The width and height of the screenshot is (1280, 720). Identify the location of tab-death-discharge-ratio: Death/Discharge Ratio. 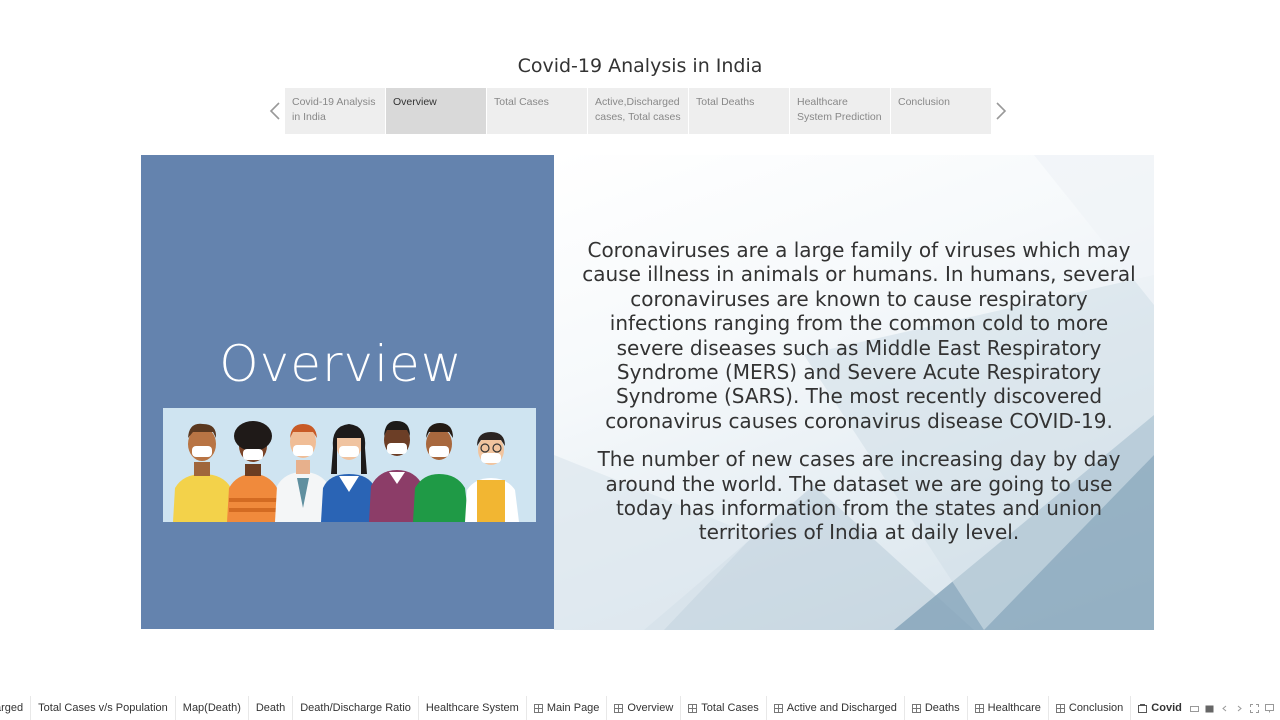
(356, 708).